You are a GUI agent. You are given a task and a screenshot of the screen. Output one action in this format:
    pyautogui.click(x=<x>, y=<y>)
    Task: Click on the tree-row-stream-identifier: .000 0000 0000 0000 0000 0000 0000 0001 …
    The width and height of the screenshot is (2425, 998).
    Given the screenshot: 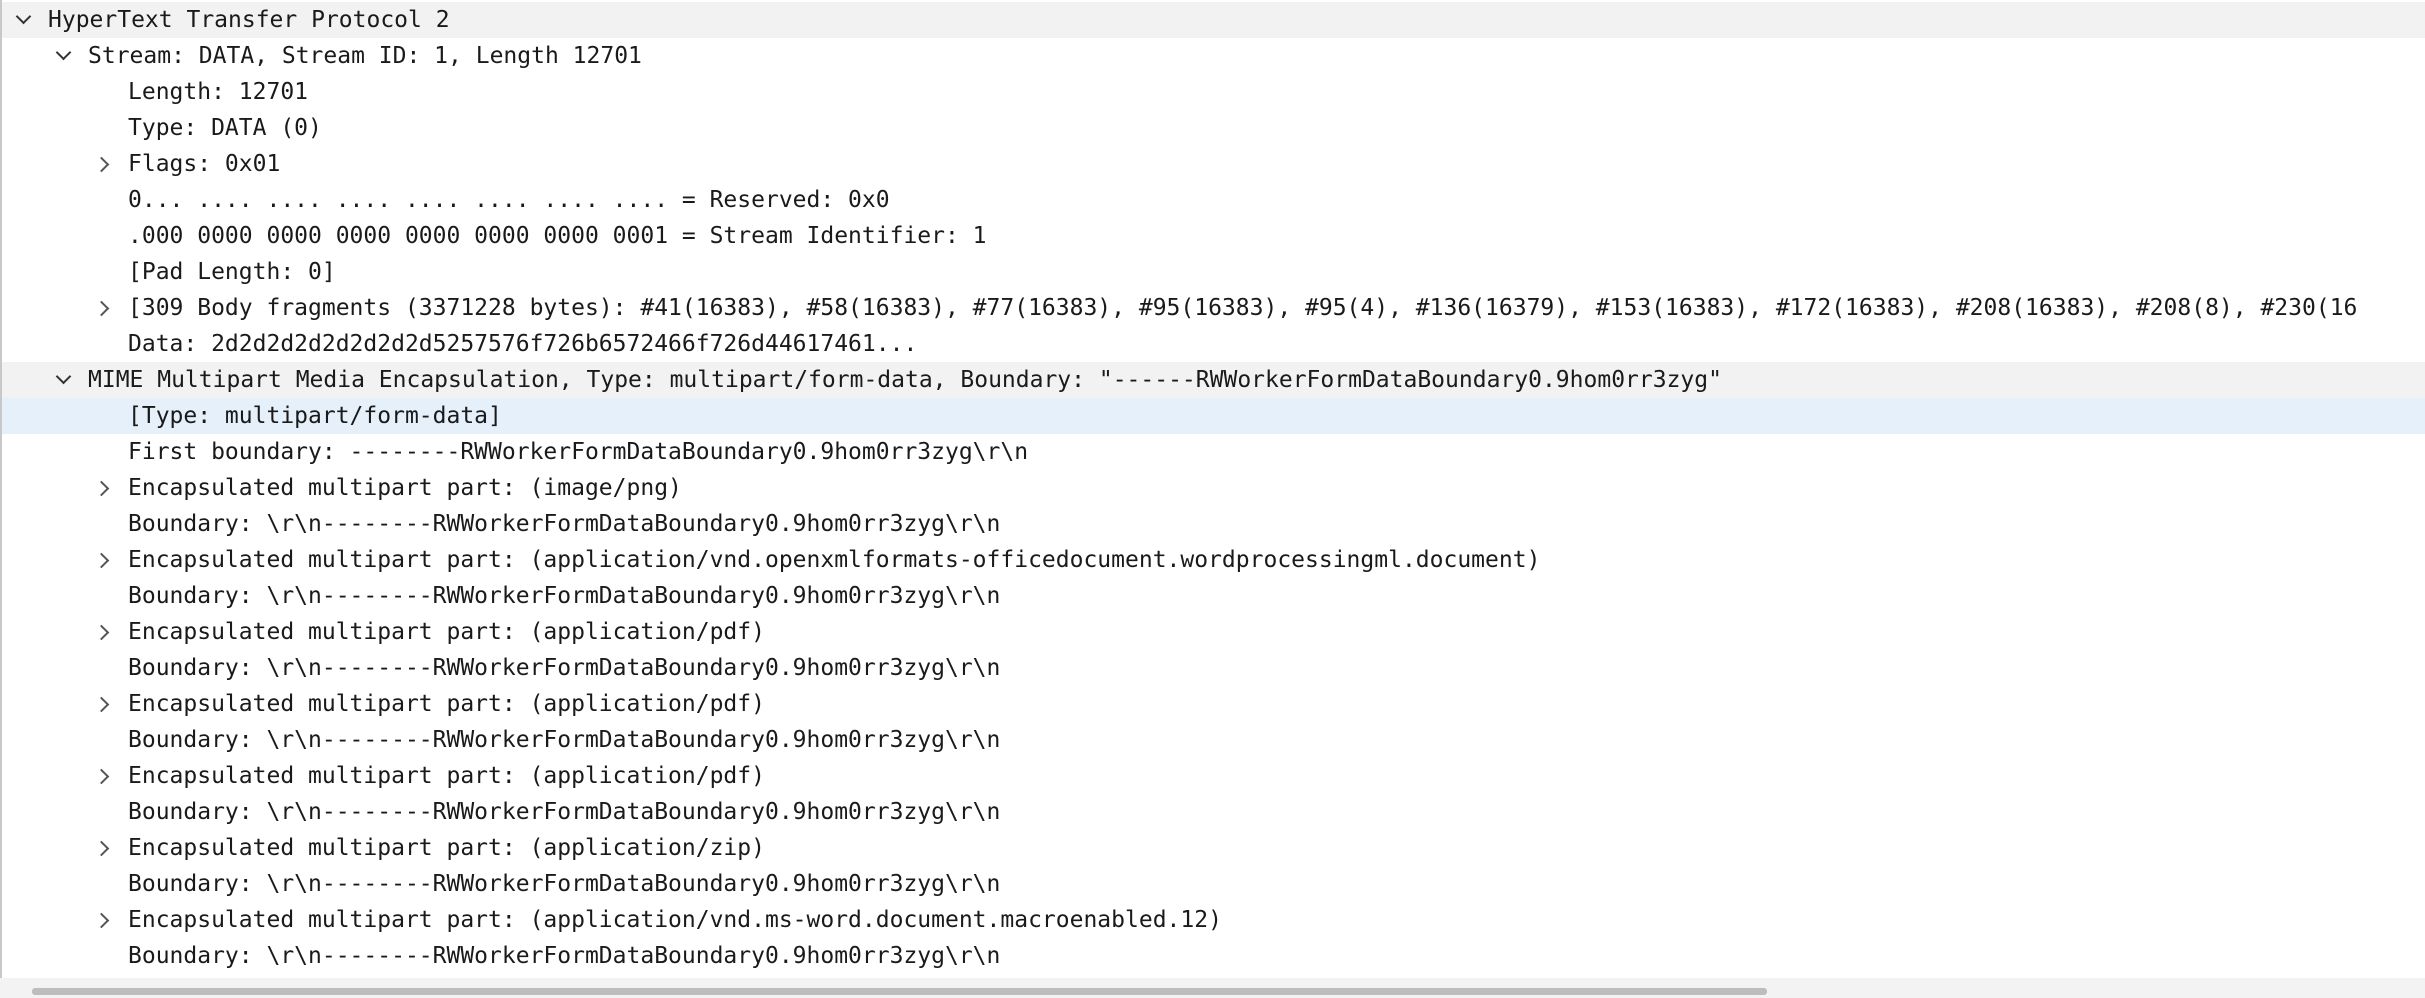 What is the action you would take?
    pyautogui.click(x=1213, y=236)
    